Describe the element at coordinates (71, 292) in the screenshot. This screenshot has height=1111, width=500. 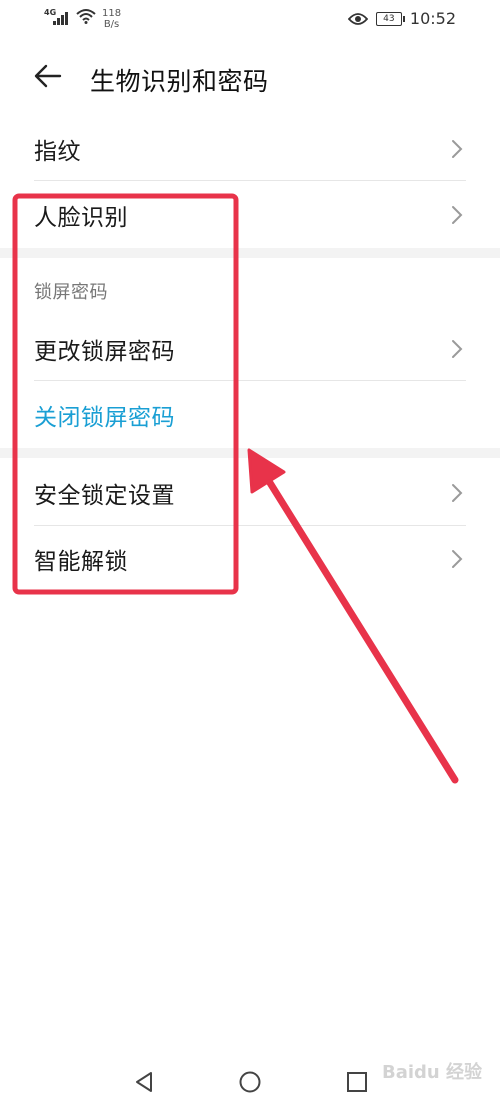
I see `section-header-lock-password: 锁屏密码` at that location.